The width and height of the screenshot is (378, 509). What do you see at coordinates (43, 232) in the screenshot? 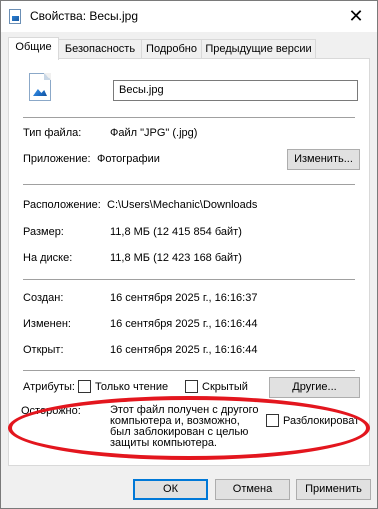
I see `size-label: Размер:` at bounding box center [43, 232].